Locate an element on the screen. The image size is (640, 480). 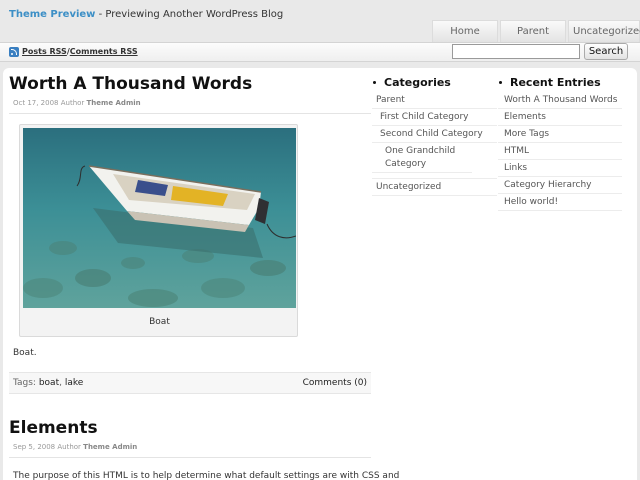
category-link: Second Child Category is located at coordinates (431, 134).